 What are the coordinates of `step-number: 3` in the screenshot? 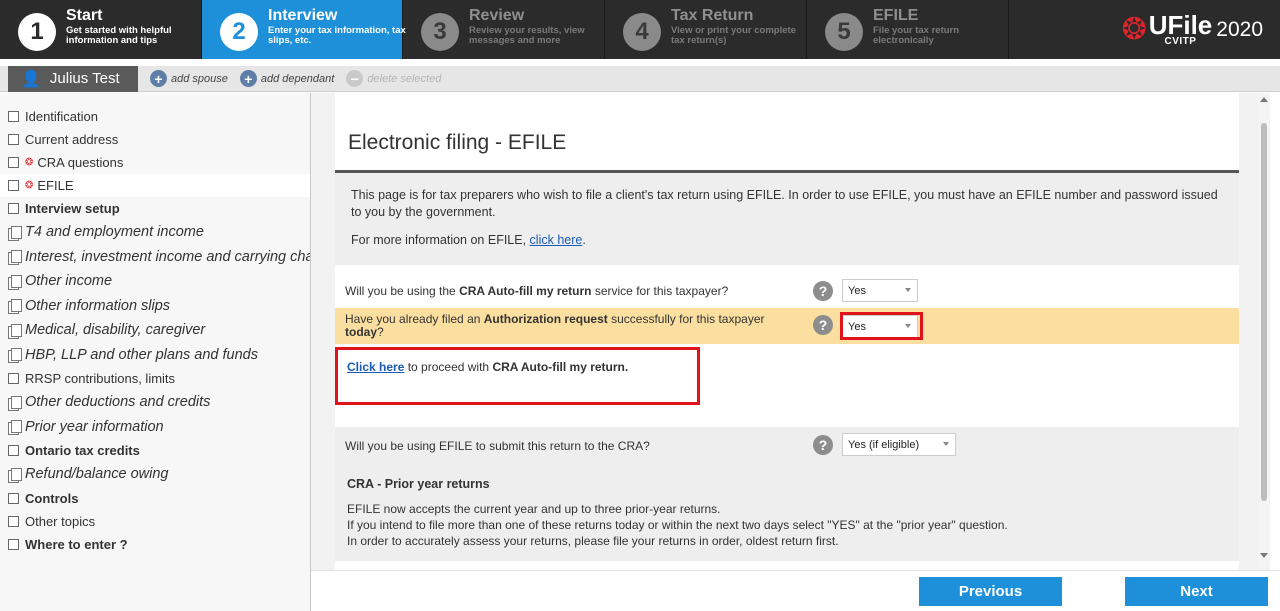 It's located at (440, 32).